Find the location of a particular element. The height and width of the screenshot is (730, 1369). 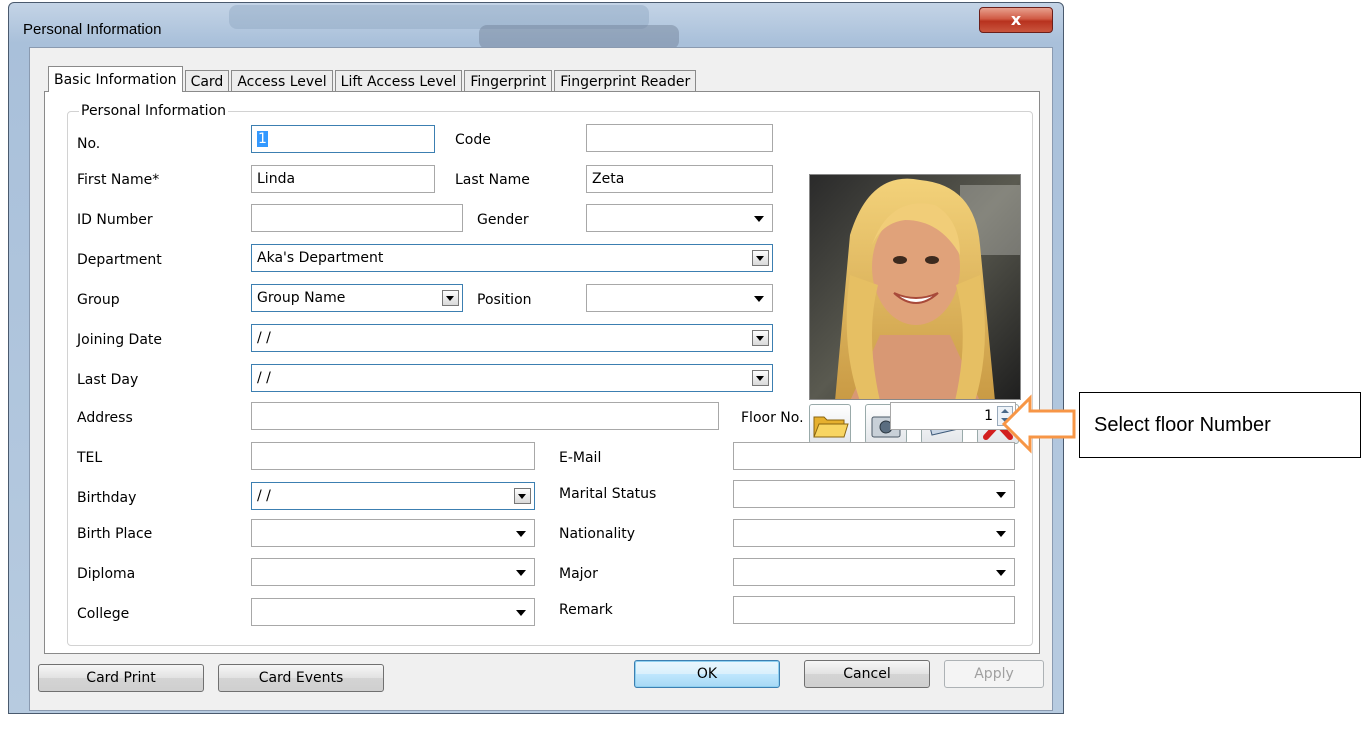

last-day-value: / / is located at coordinates (264, 378).